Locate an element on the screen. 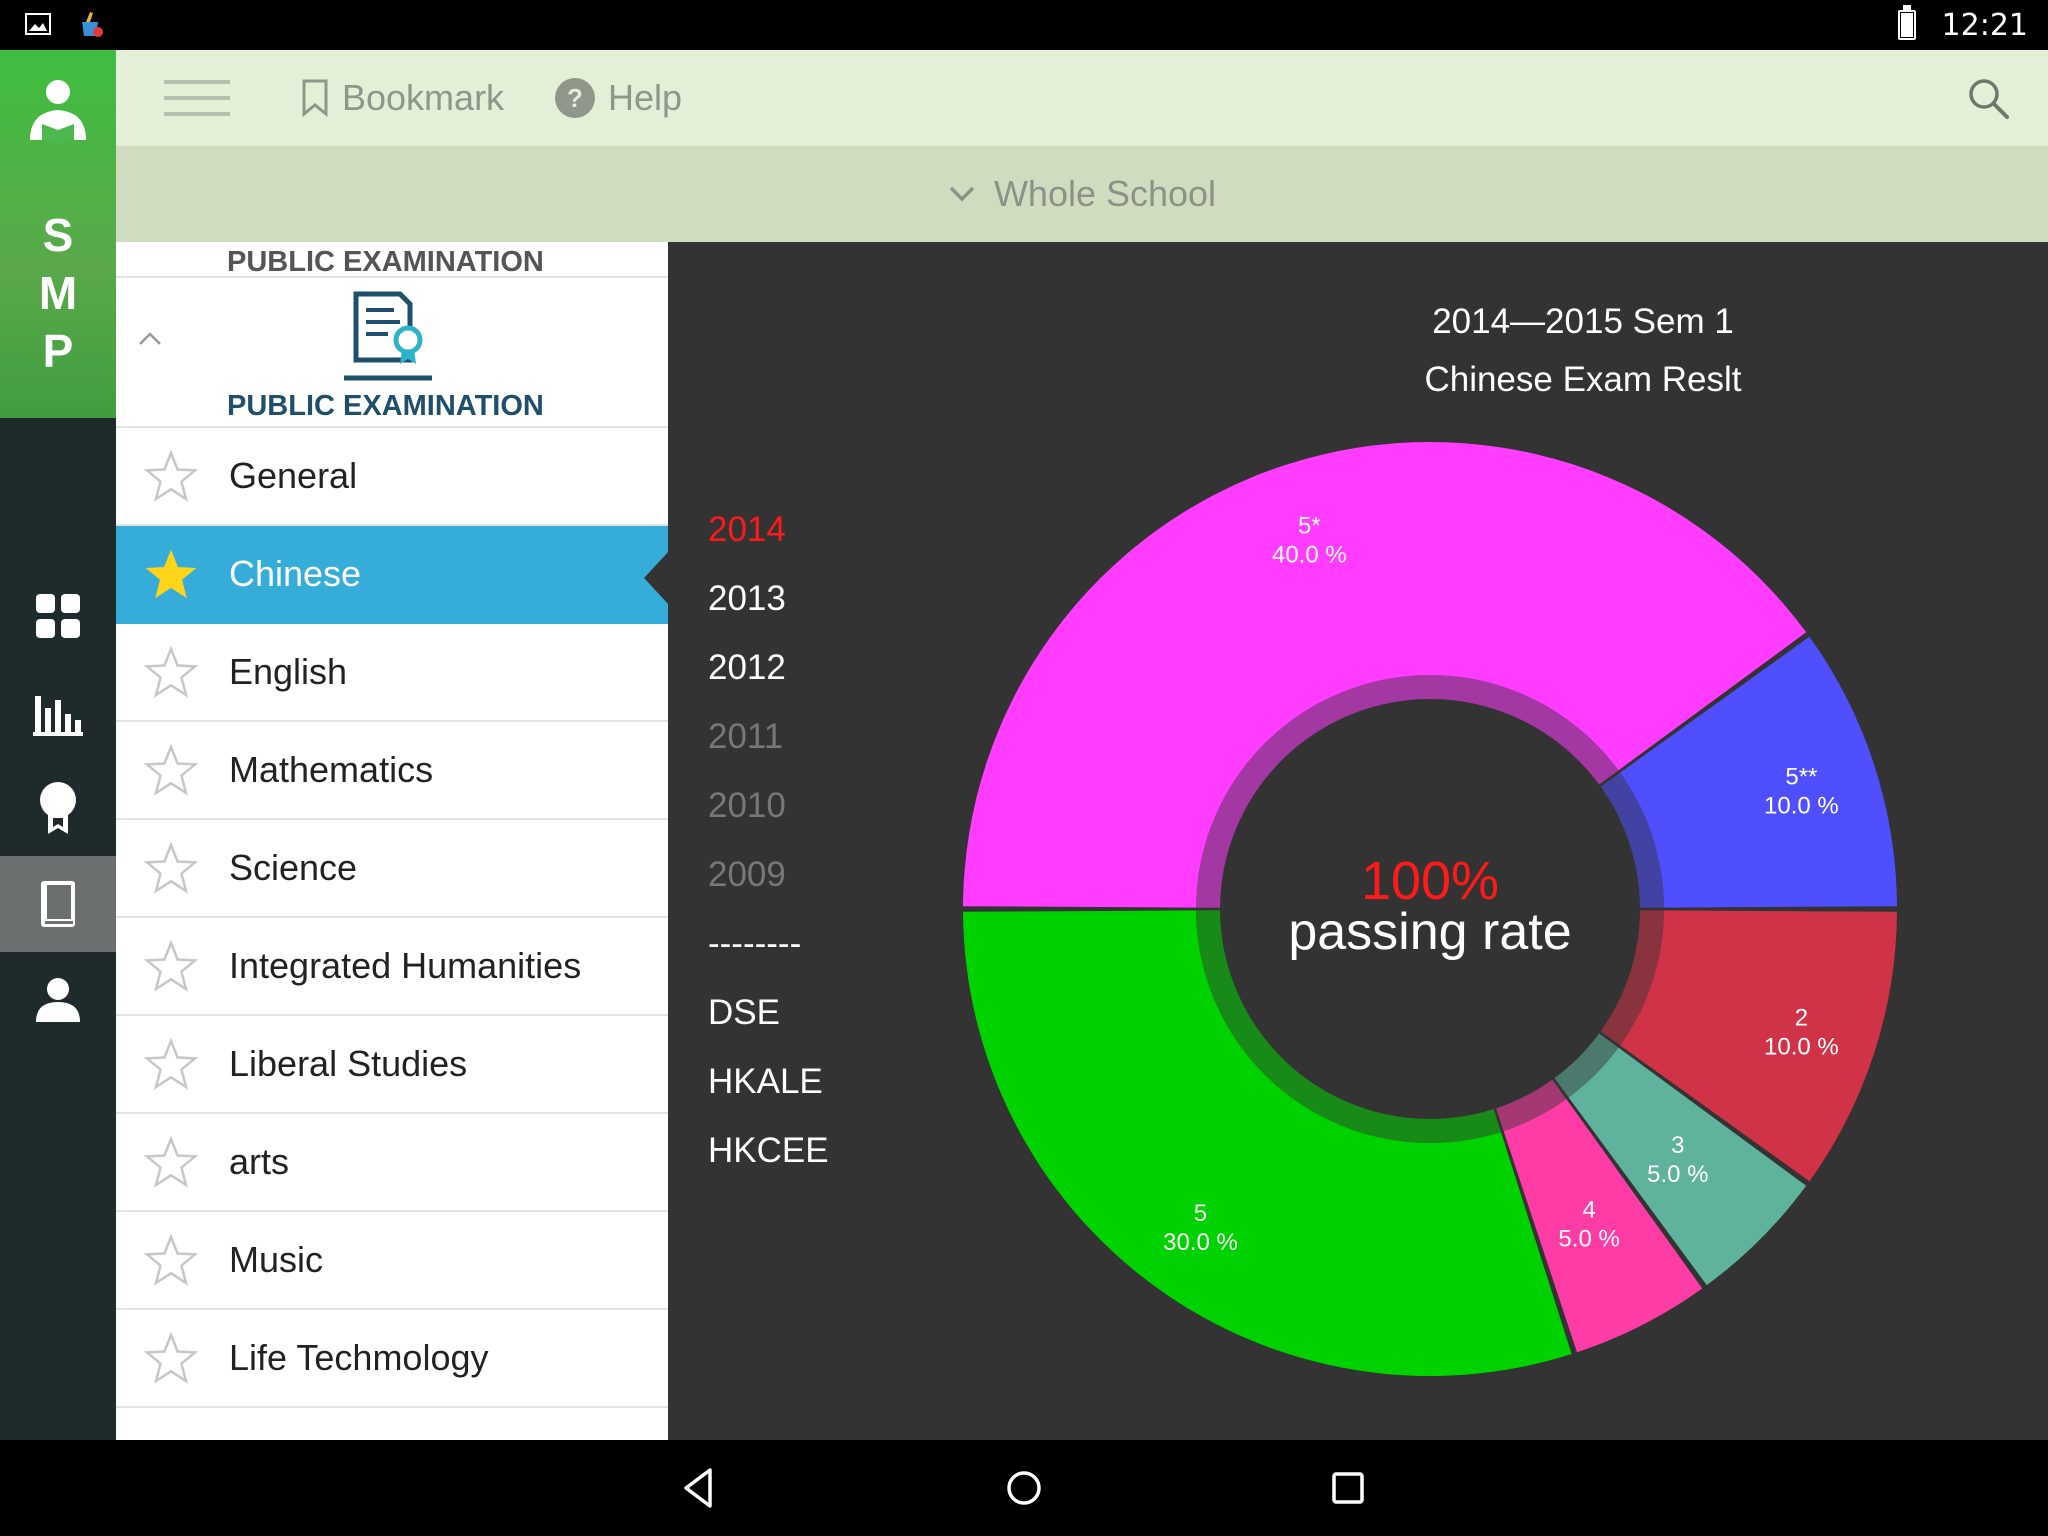 This screenshot has width=2048, height=1536. app-logo: S M P is located at coordinates (58, 234).